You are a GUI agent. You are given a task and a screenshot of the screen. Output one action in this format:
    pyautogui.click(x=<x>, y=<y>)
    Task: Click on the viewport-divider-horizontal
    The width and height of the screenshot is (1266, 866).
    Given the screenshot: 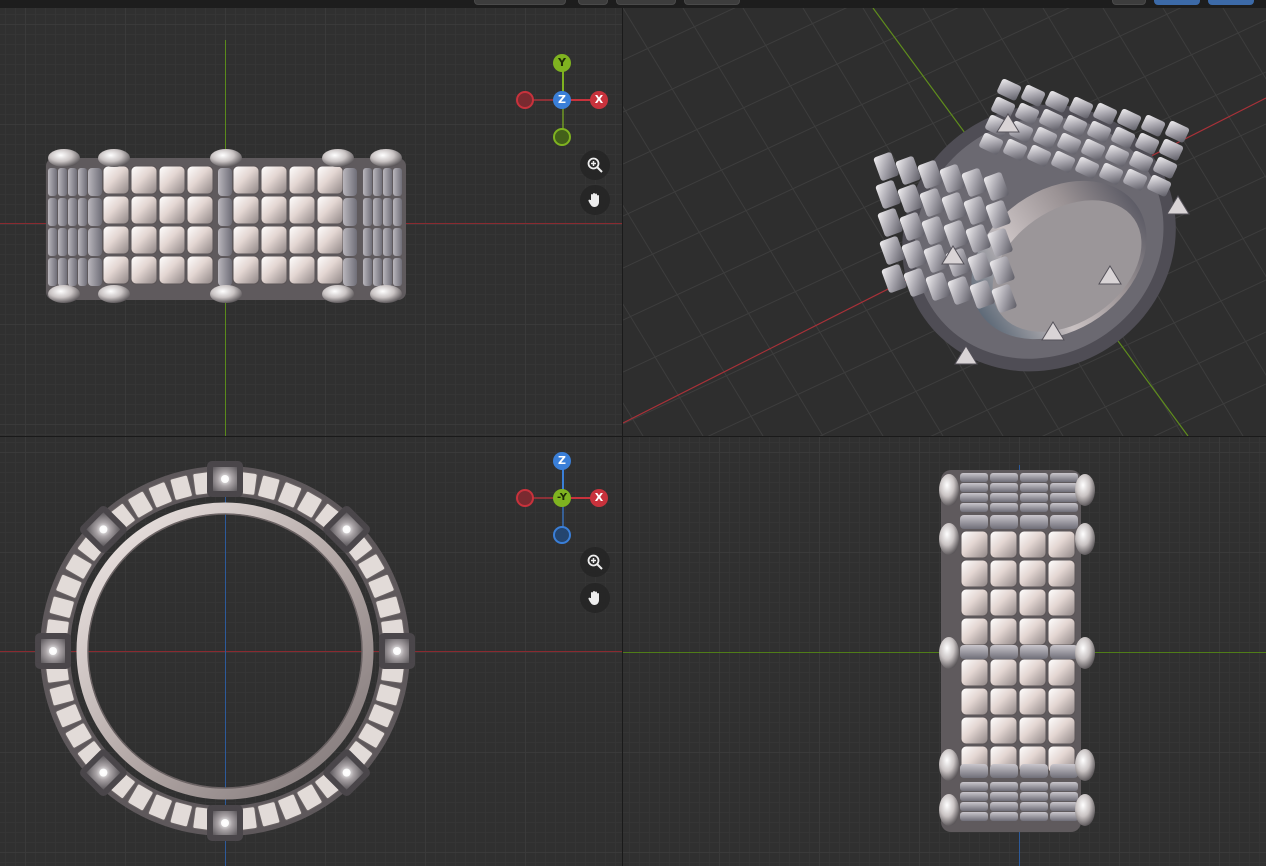 What is the action you would take?
    pyautogui.click(x=633, y=436)
    